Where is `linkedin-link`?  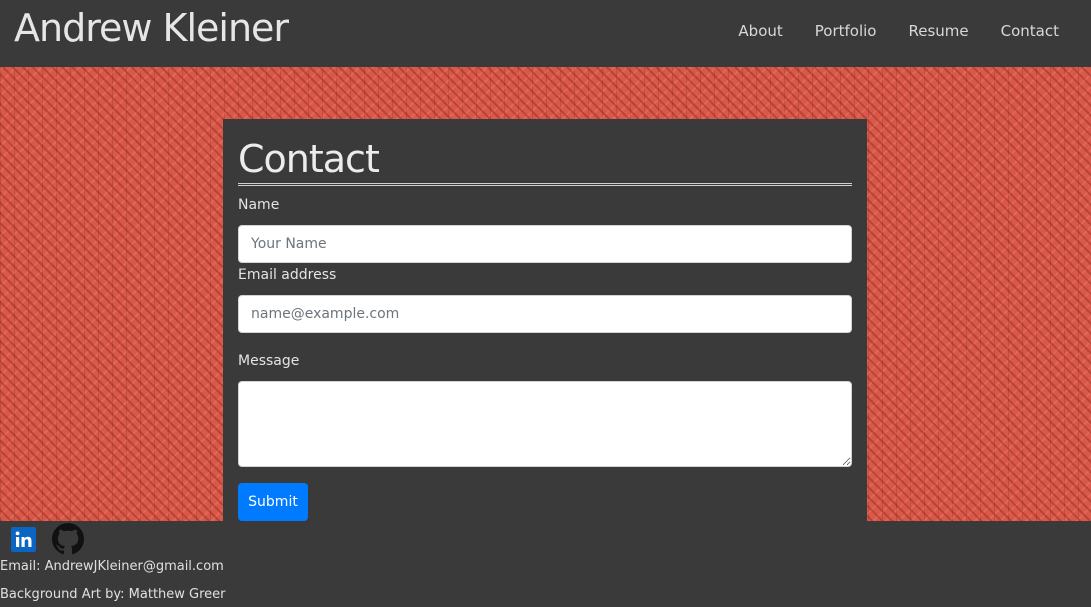 linkedin-link is located at coordinates (23, 541).